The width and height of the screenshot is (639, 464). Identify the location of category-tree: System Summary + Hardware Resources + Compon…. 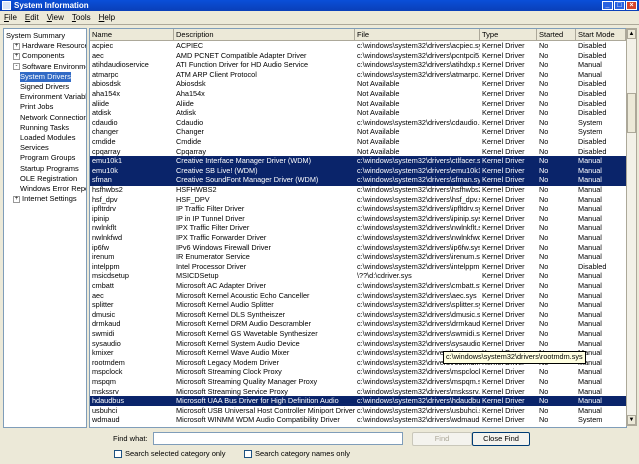
(45, 228).